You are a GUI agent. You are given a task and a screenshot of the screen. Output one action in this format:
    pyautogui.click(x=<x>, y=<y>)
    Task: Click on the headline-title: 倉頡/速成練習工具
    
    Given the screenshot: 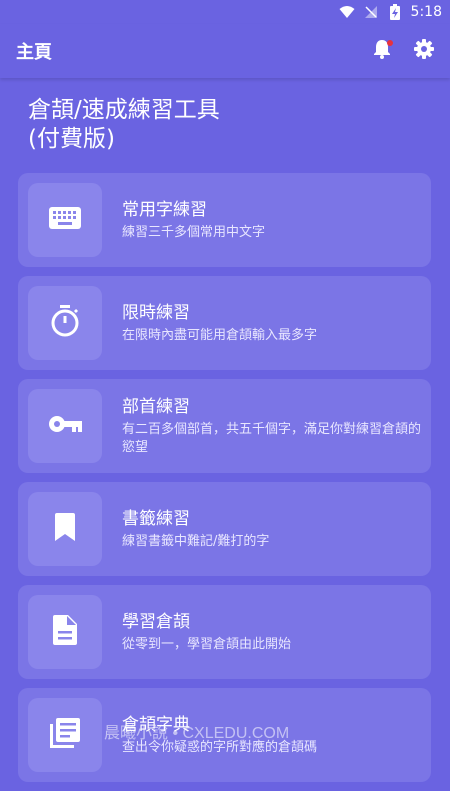 What is the action you would take?
    pyautogui.click(x=124, y=110)
    